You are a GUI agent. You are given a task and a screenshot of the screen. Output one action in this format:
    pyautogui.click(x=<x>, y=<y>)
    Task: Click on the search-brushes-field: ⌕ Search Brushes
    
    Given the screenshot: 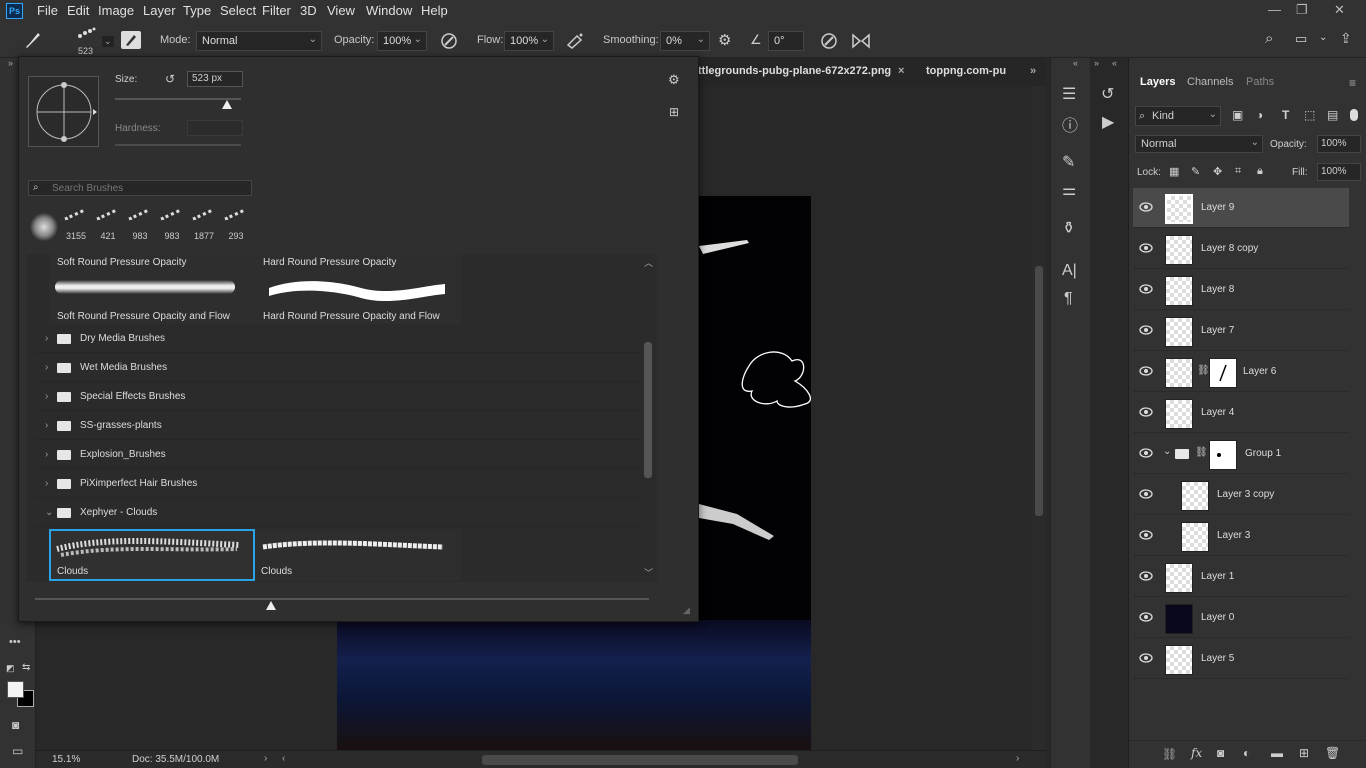 What is the action you would take?
    pyautogui.click(x=140, y=188)
    